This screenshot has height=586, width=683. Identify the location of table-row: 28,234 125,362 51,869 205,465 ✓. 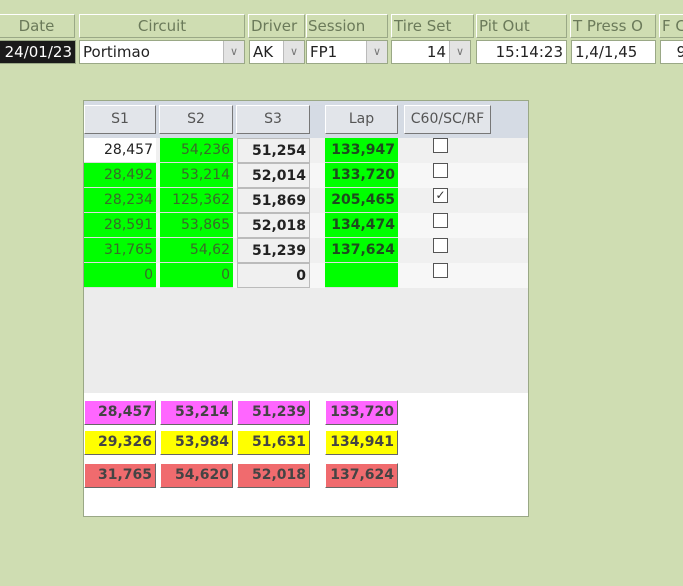
(306, 200).